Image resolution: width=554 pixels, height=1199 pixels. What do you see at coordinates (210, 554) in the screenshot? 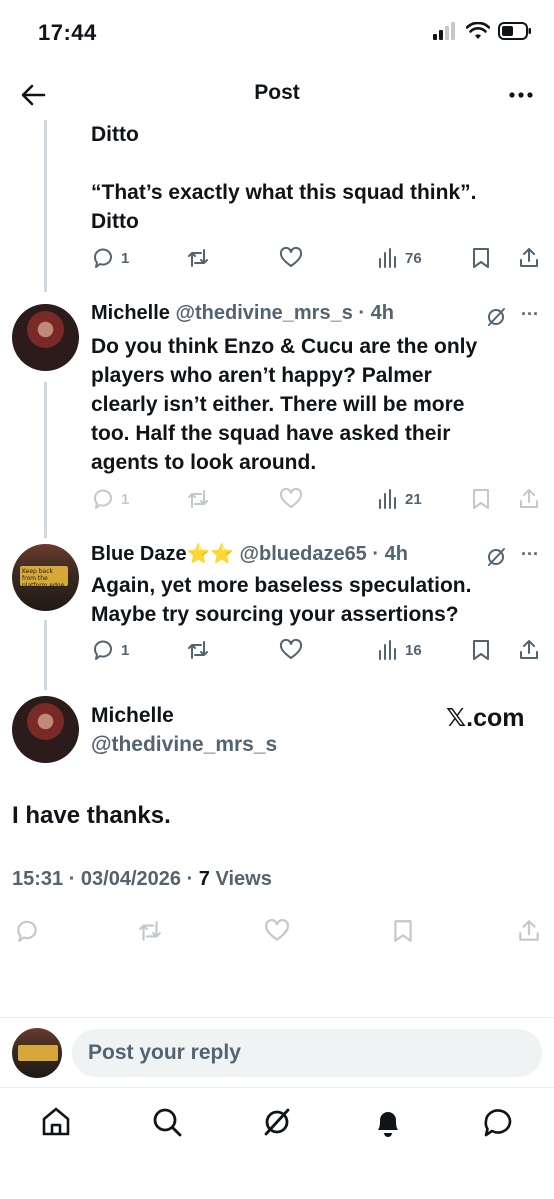
I see `star-emoji: ⭐⭐` at bounding box center [210, 554].